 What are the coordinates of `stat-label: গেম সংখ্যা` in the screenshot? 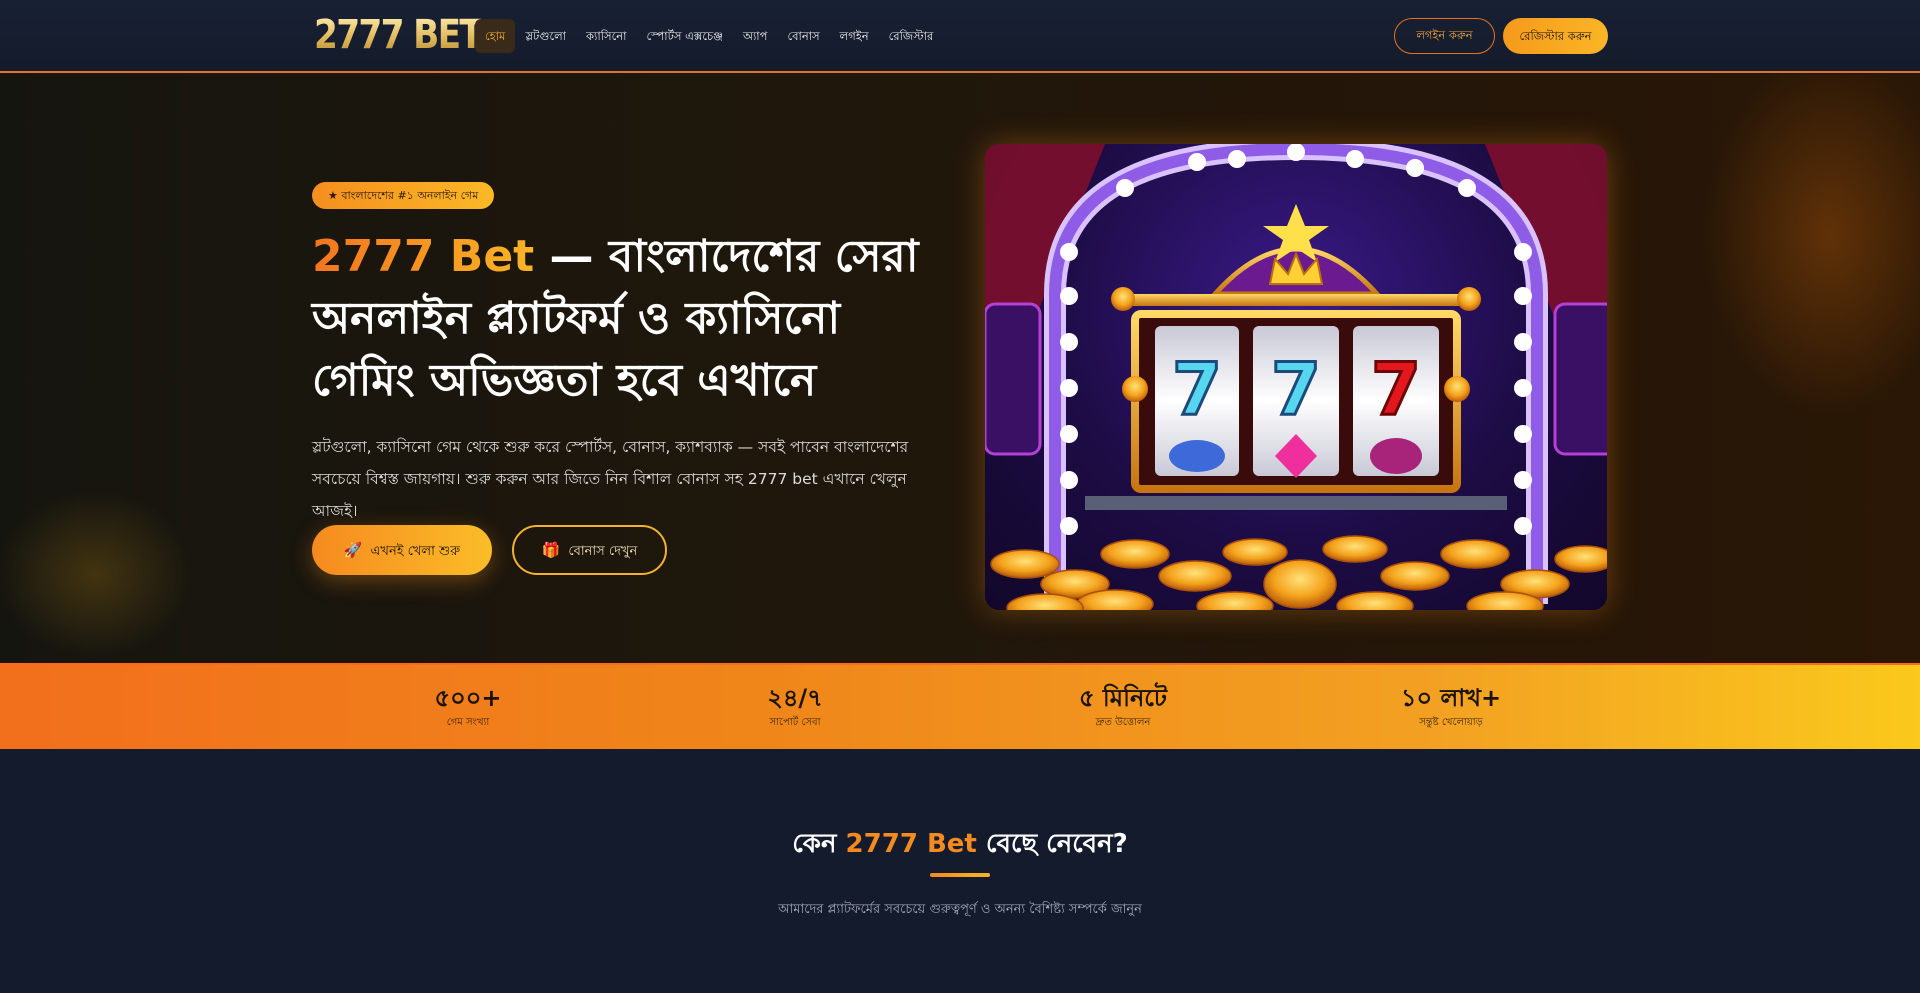 It's located at (468, 722).